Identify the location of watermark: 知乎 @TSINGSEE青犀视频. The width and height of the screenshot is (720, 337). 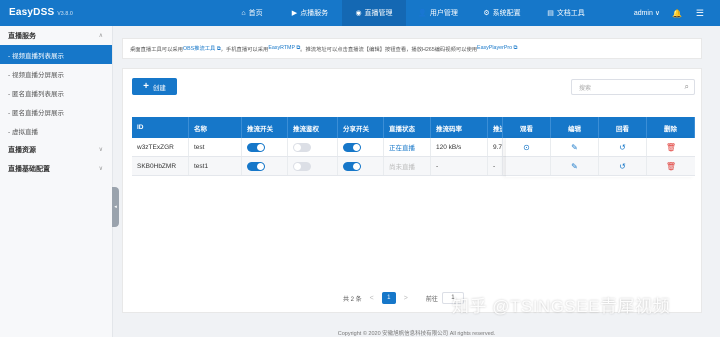
(561, 306).